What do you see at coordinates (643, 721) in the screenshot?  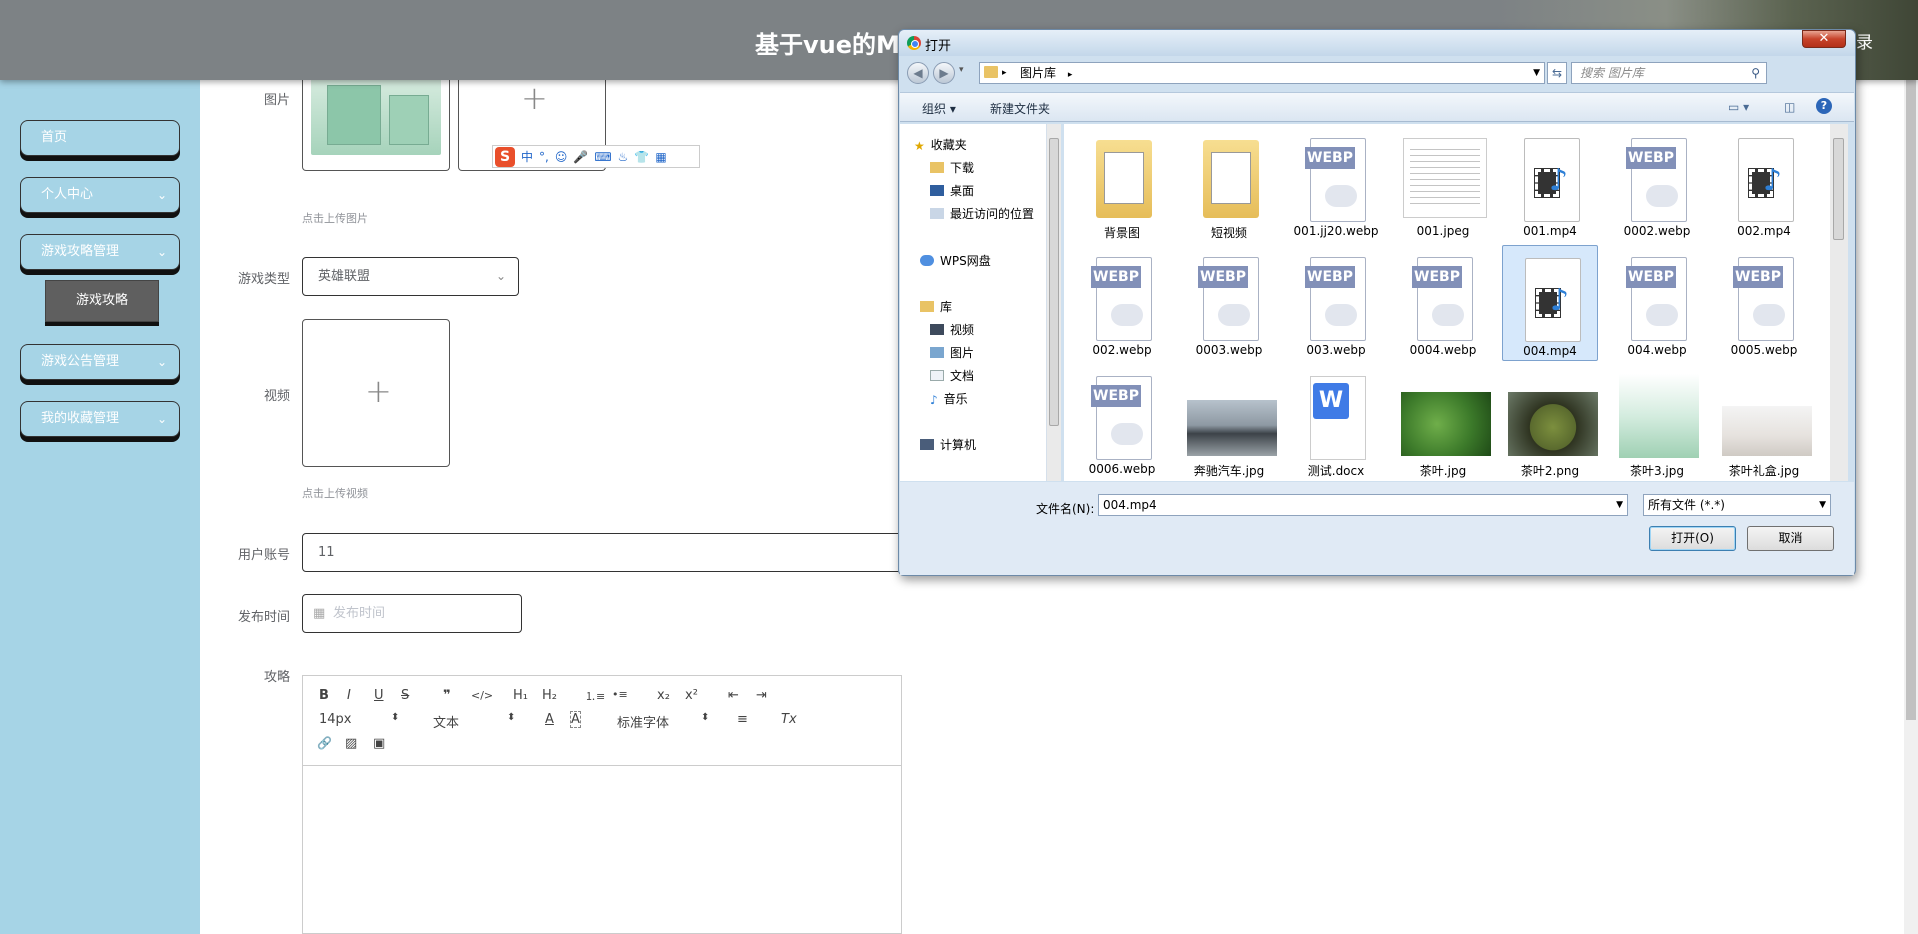 I see `font-family-select: 标准字体` at bounding box center [643, 721].